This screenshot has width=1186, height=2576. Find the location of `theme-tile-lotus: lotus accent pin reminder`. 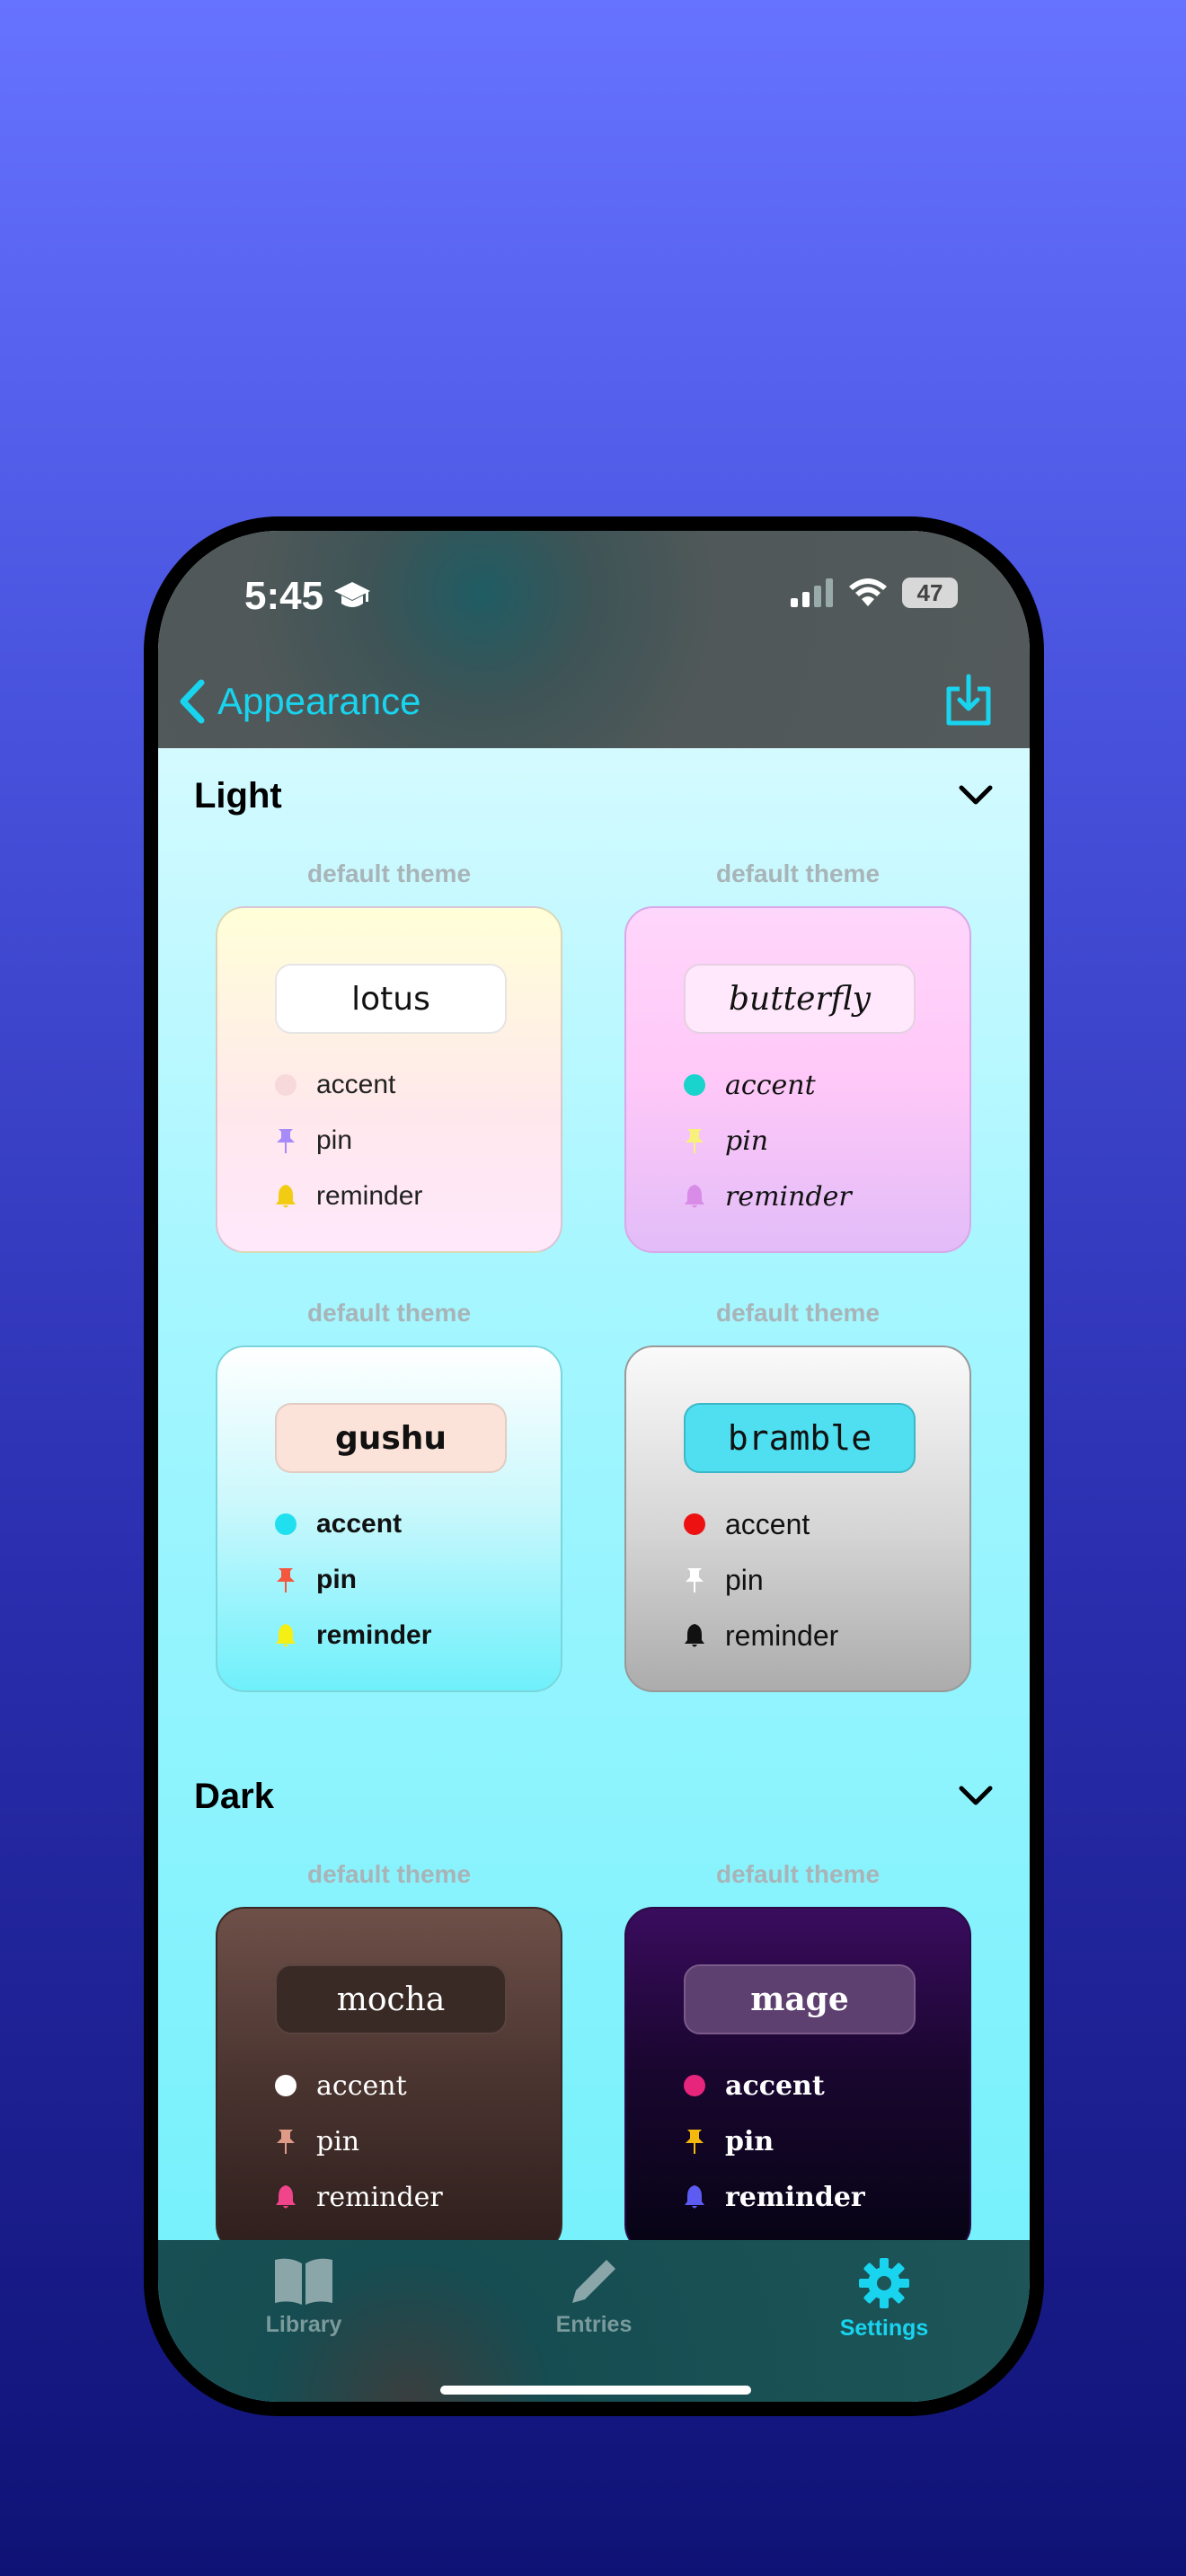

theme-tile-lotus: lotus accent pin reminder is located at coordinates (389, 1079).